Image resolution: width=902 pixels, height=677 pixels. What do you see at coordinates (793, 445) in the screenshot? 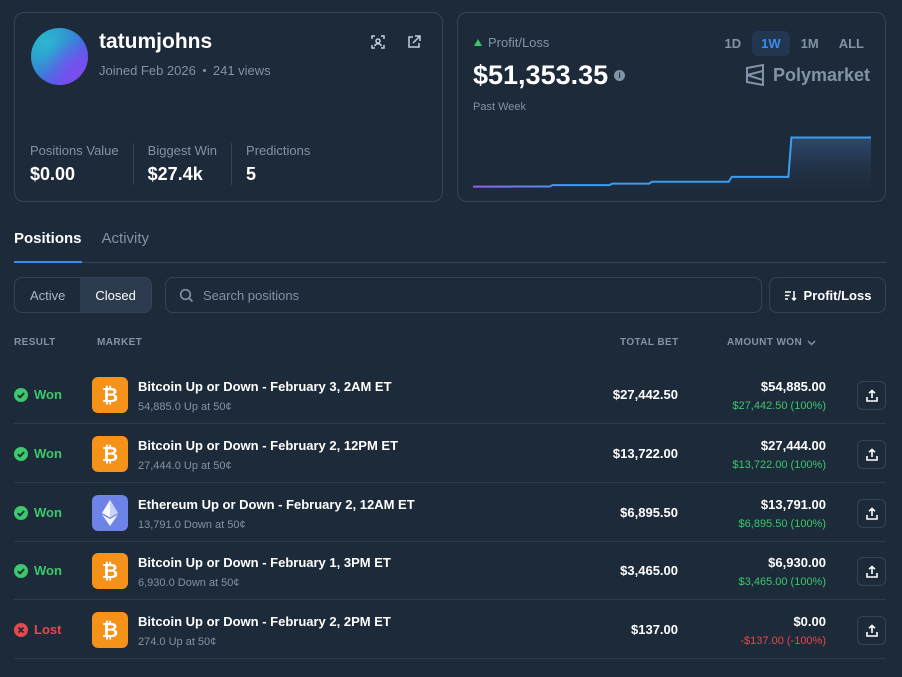
I see `amount-won: $27,444.00` at bounding box center [793, 445].